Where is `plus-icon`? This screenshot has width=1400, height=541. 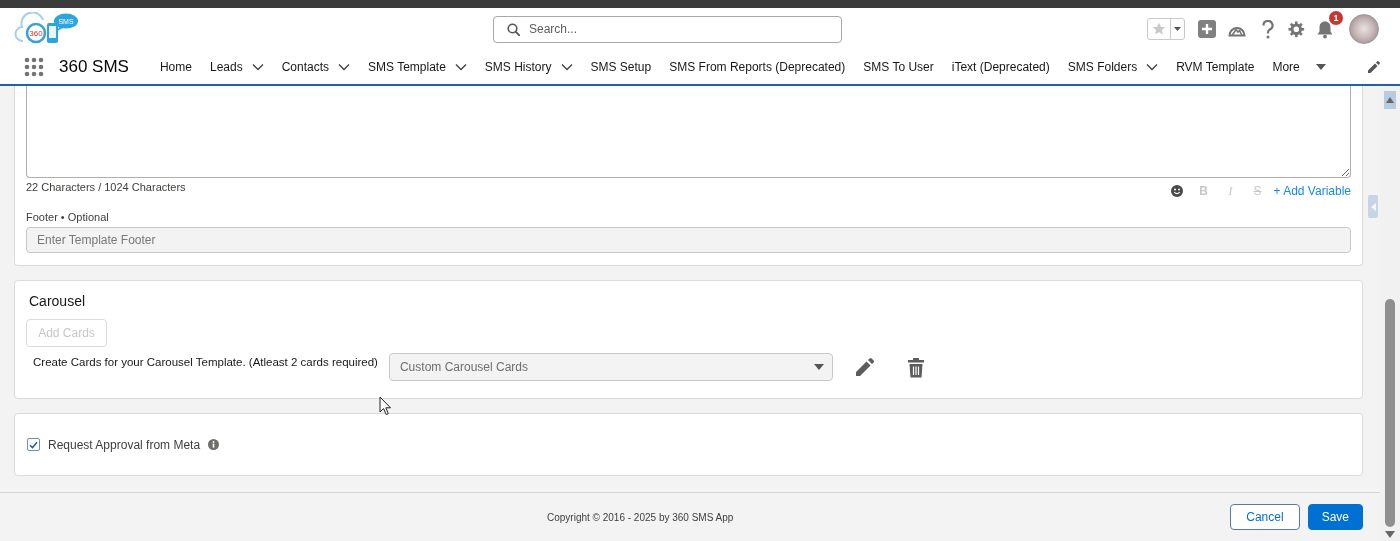 plus-icon is located at coordinates (1207, 29).